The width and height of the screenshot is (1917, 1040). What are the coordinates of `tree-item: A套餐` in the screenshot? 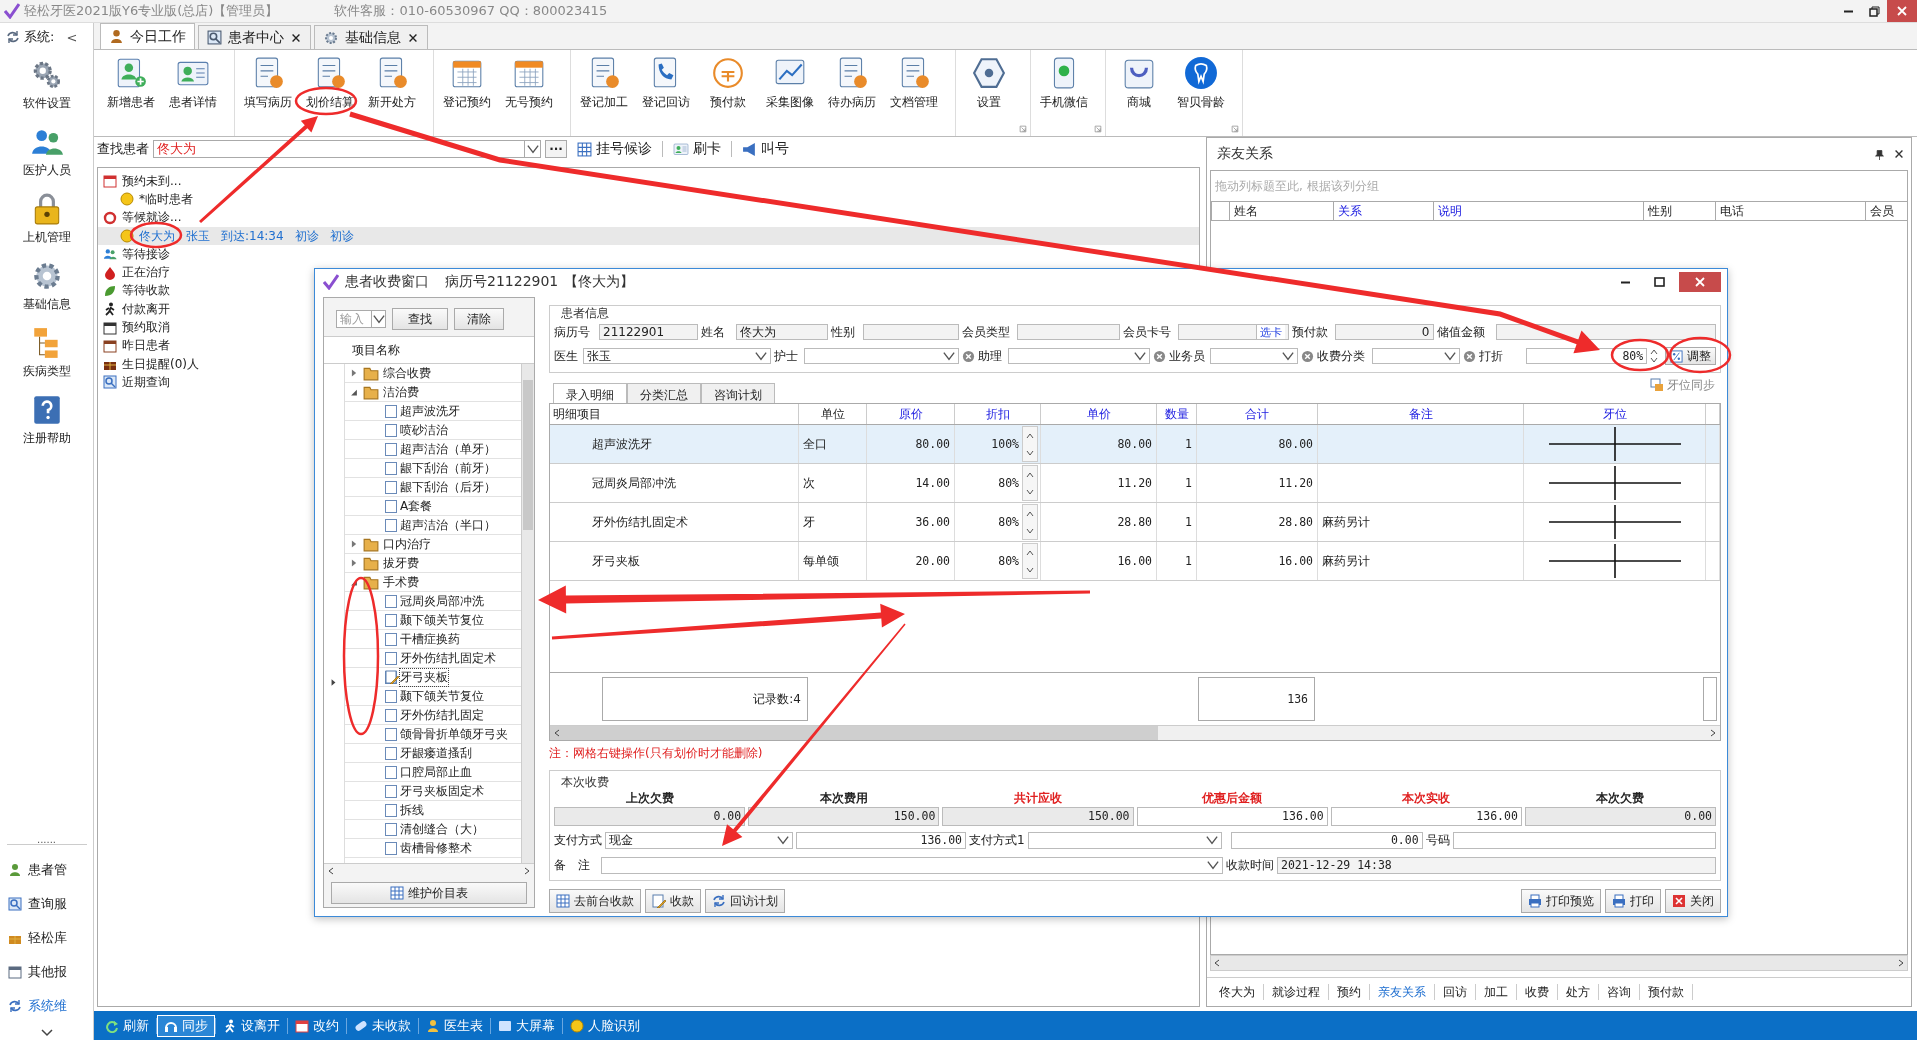 It's located at (416, 506).